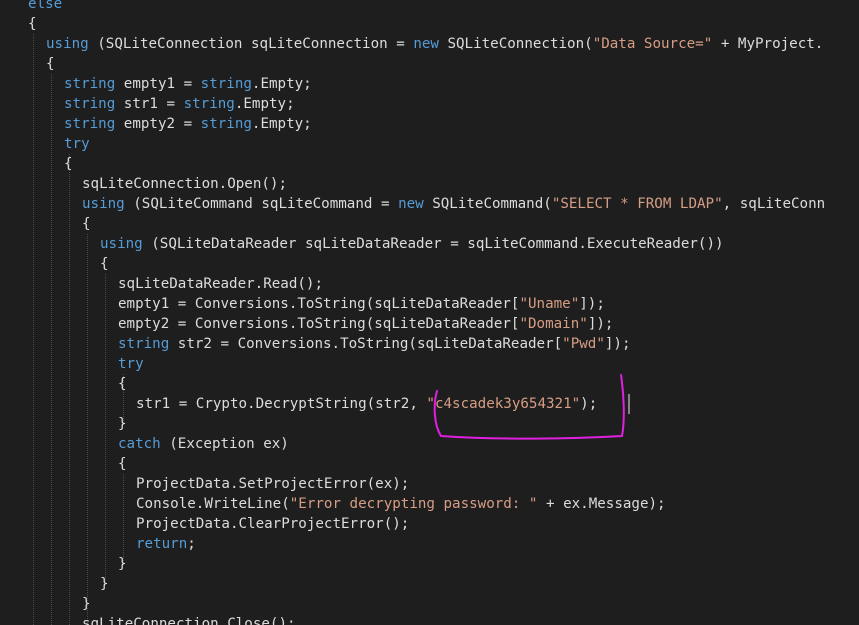 The width and height of the screenshot is (859, 625). I want to click on code-token: ProjectData.ClearProjectError();, so click(273, 524).